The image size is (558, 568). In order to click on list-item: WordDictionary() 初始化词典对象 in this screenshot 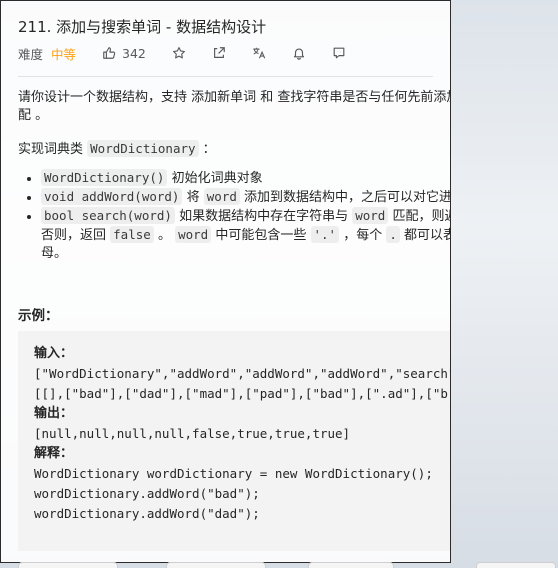, I will do `click(245, 178)`.